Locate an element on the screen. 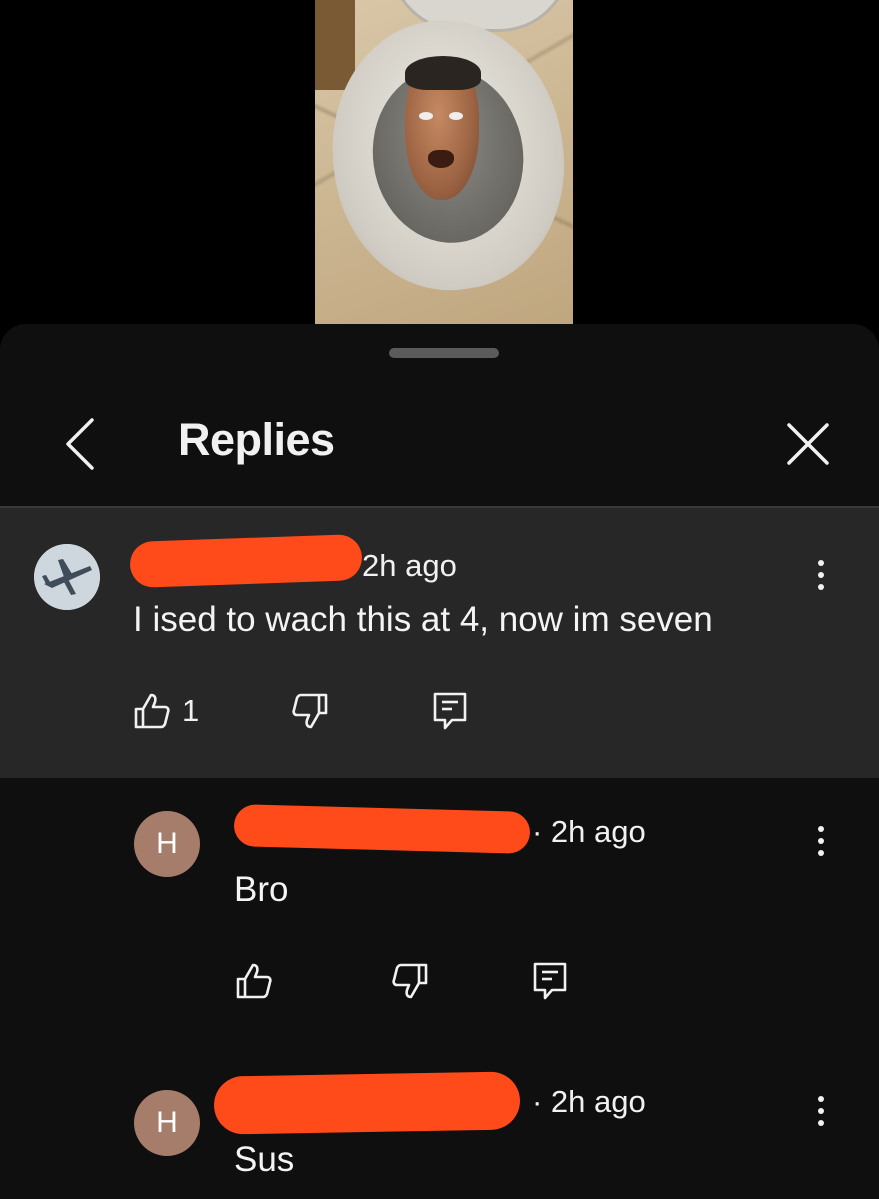  like-button: 1 is located at coordinates (165, 711).